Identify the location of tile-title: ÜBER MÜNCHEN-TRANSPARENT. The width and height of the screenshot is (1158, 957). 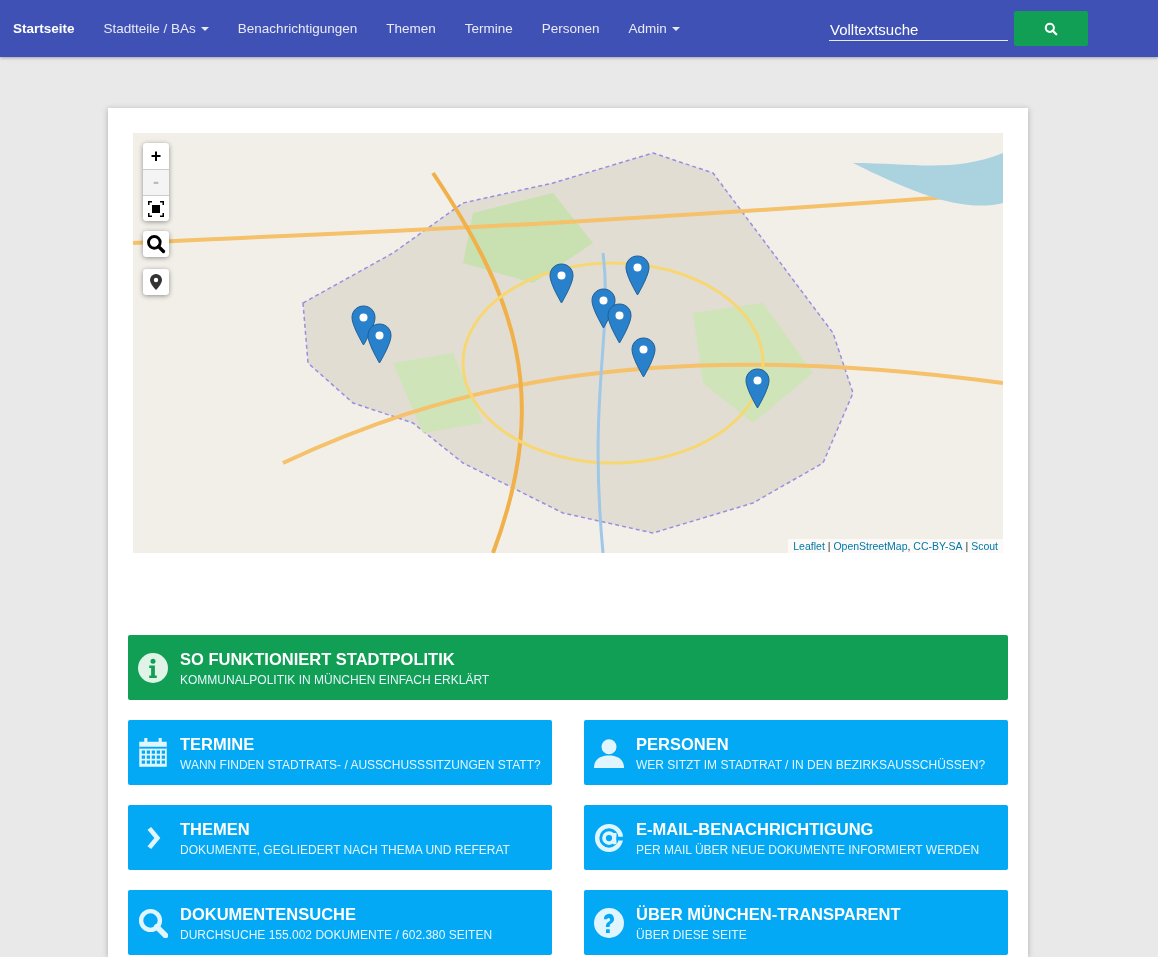
(768, 913).